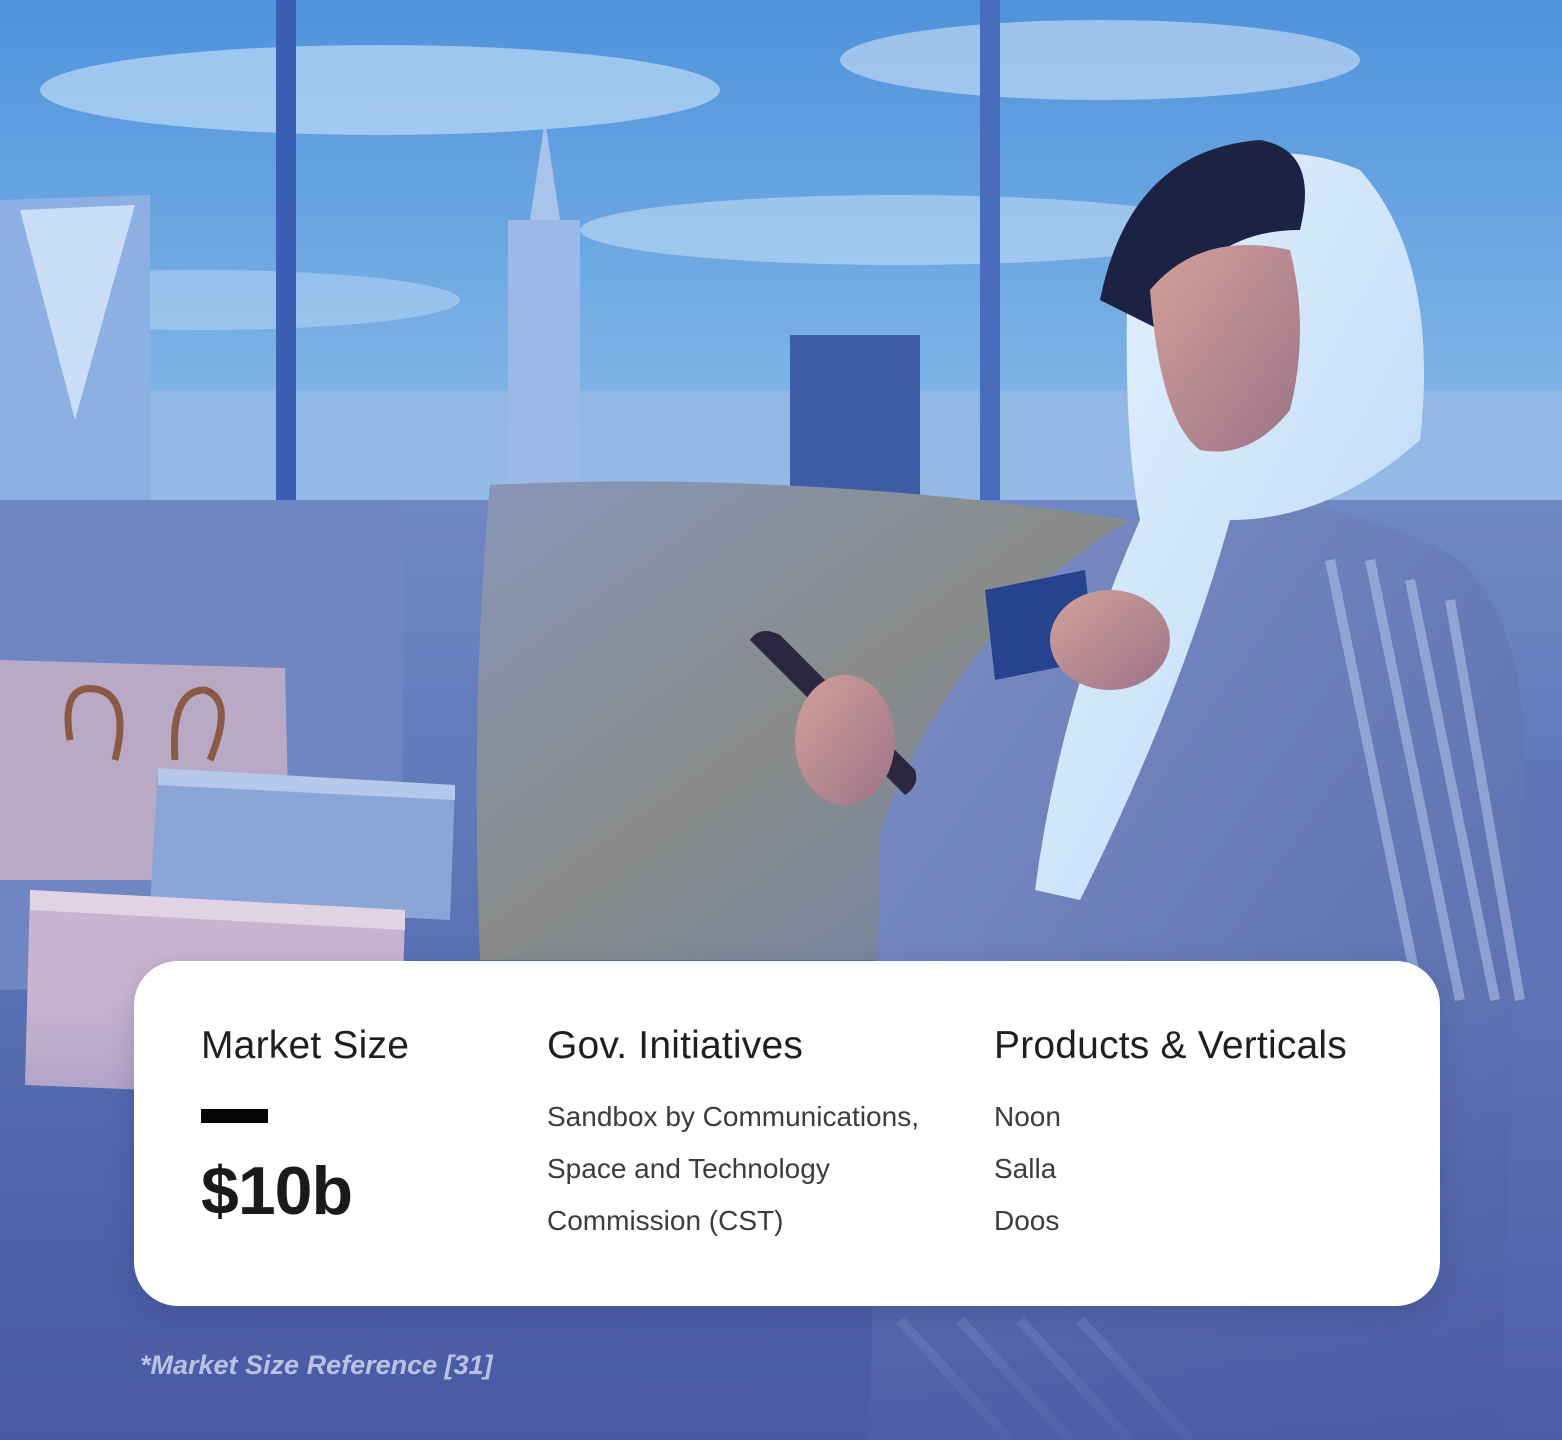  What do you see at coordinates (351, 1133) in the screenshot?
I see `market-size-section: Market Size $10b` at bounding box center [351, 1133].